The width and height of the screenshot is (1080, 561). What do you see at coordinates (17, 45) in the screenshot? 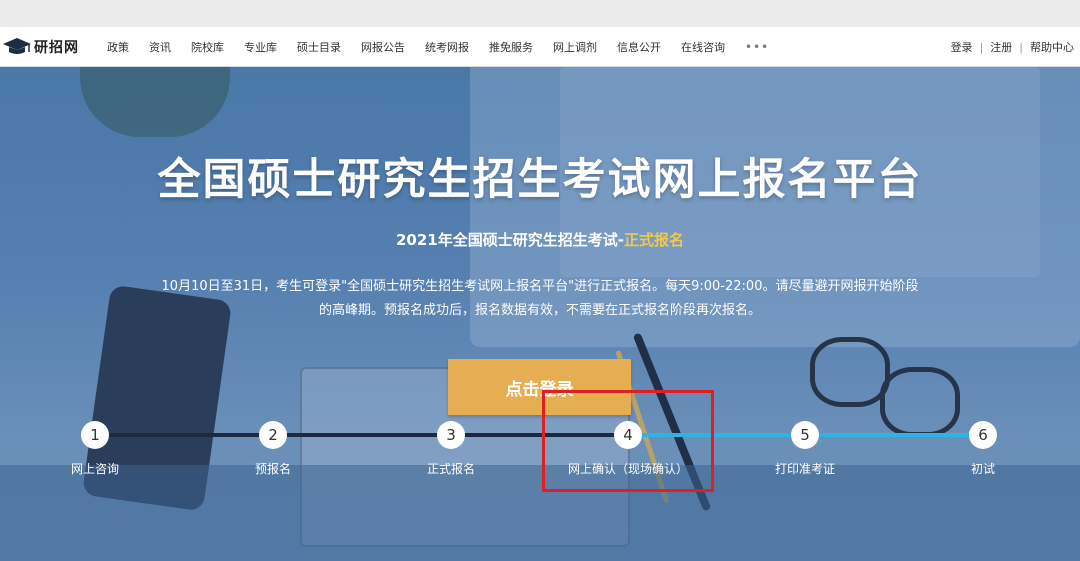
I see `graduation-cap-icon` at bounding box center [17, 45].